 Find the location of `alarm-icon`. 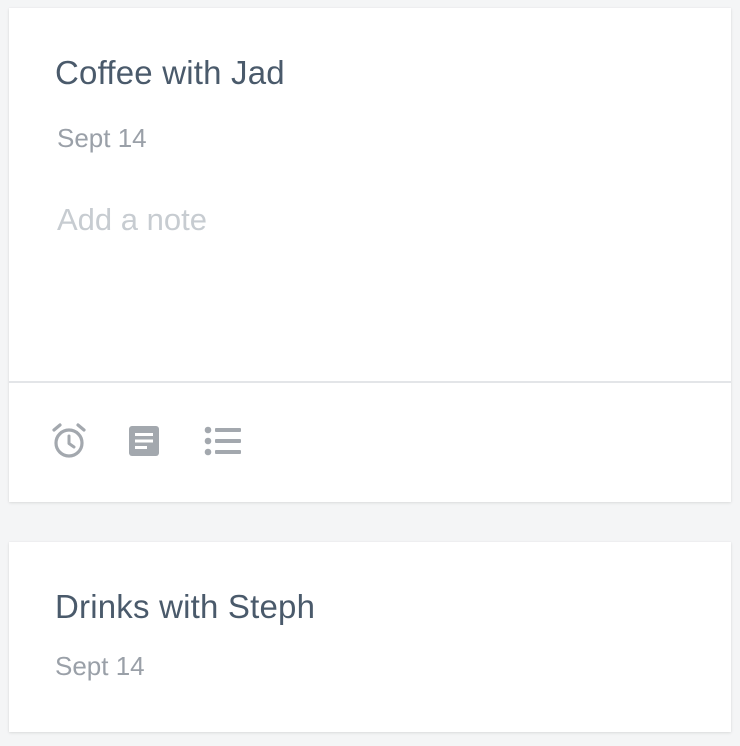

alarm-icon is located at coordinates (69, 440).